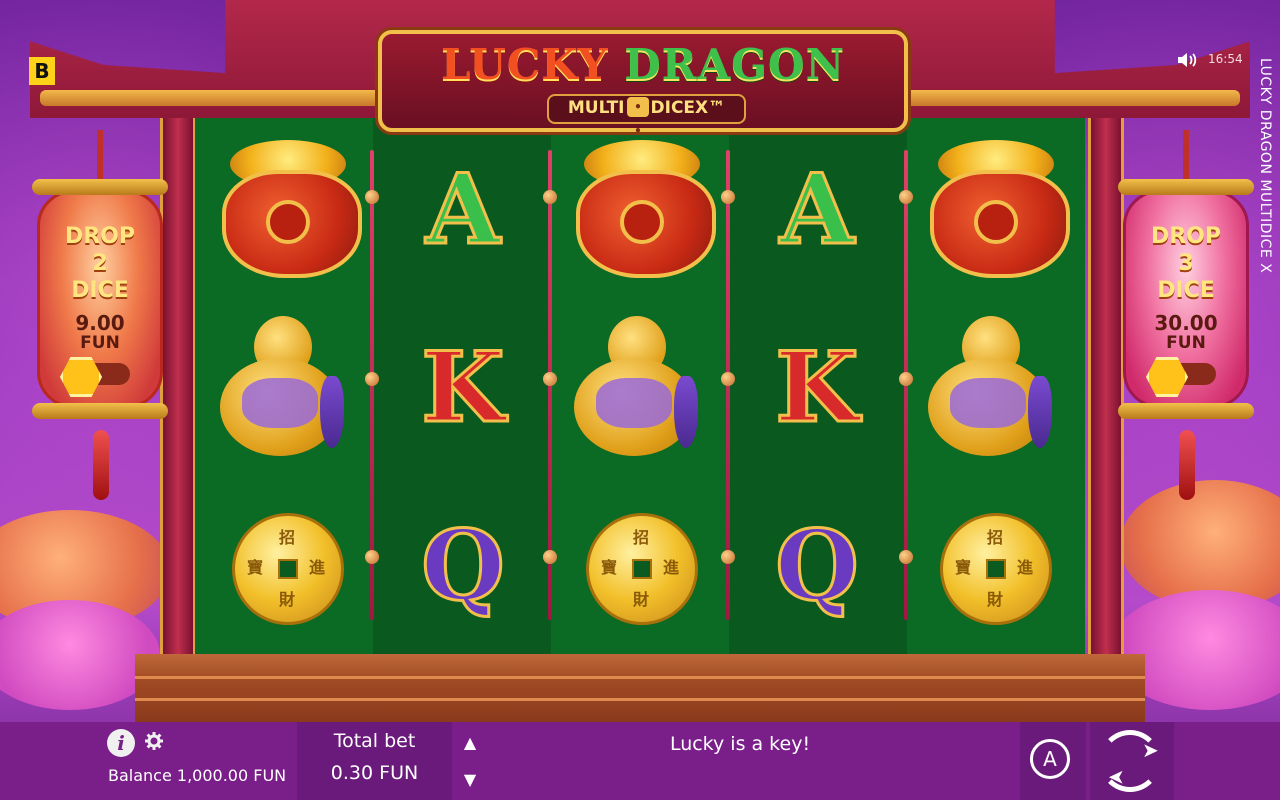 This screenshot has width=1280, height=800. Describe the element at coordinates (42, 71) in the screenshot. I see `brand-logo: B` at that location.